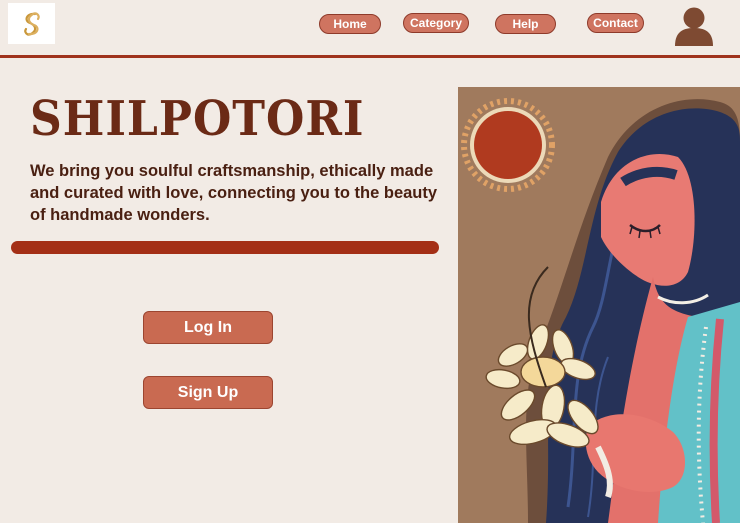 The width and height of the screenshot is (740, 523). What do you see at coordinates (225, 247) in the screenshot?
I see `decorative-divider-bar` at bounding box center [225, 247].